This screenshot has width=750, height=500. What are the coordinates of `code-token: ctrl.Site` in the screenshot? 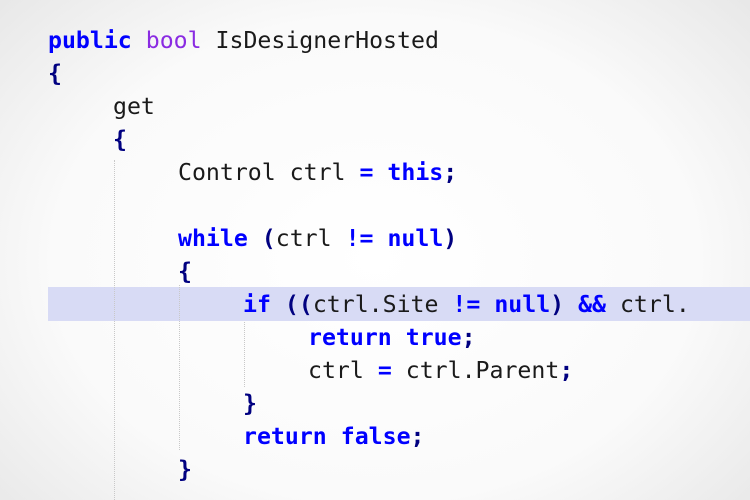 It's located at (382, 304).